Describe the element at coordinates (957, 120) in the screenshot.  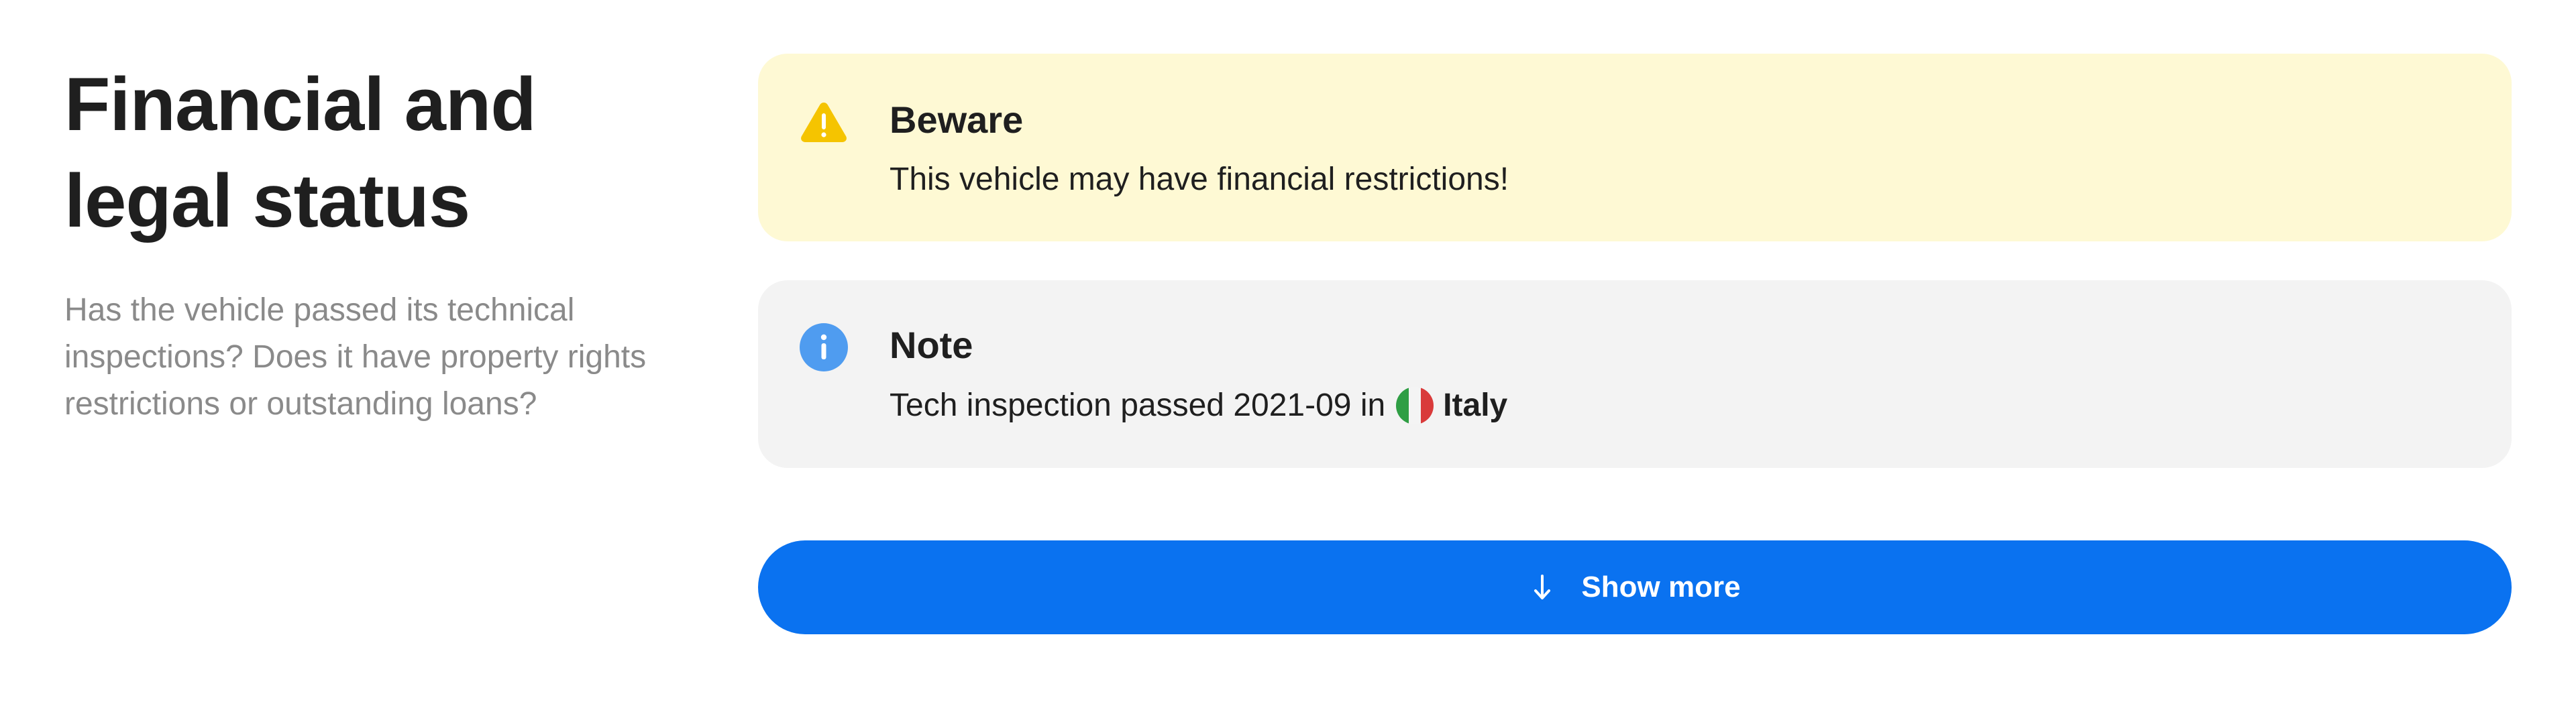
I see `warning-title: Beware` at that location.